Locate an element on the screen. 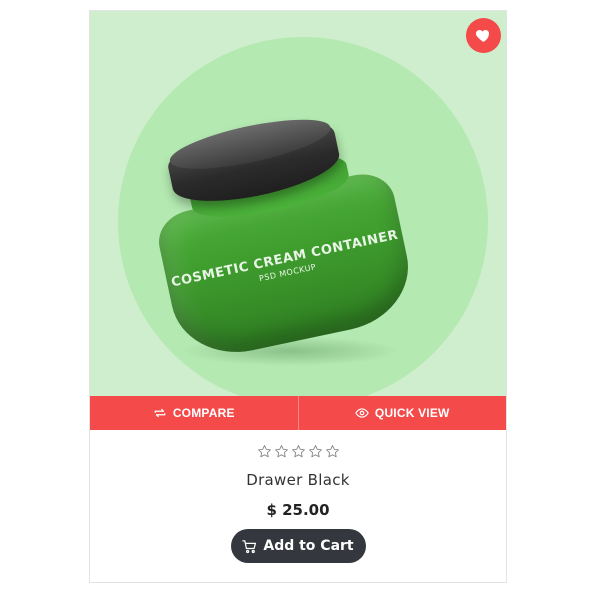 The width and height of the screenshot is (600, 600). compare-button: COMPARE is located at coordinates (194, 413).